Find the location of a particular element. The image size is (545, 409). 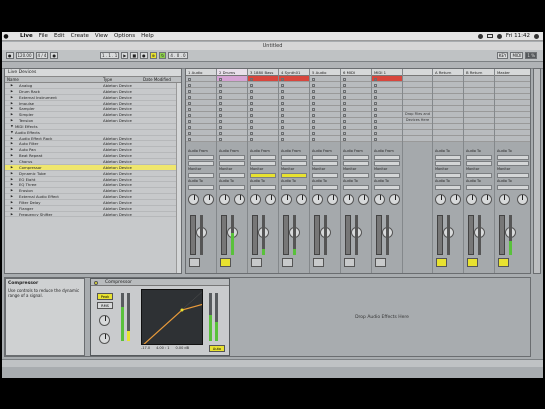

position-field: 1 . 1 . 1 is located at coordinates (109, 55).